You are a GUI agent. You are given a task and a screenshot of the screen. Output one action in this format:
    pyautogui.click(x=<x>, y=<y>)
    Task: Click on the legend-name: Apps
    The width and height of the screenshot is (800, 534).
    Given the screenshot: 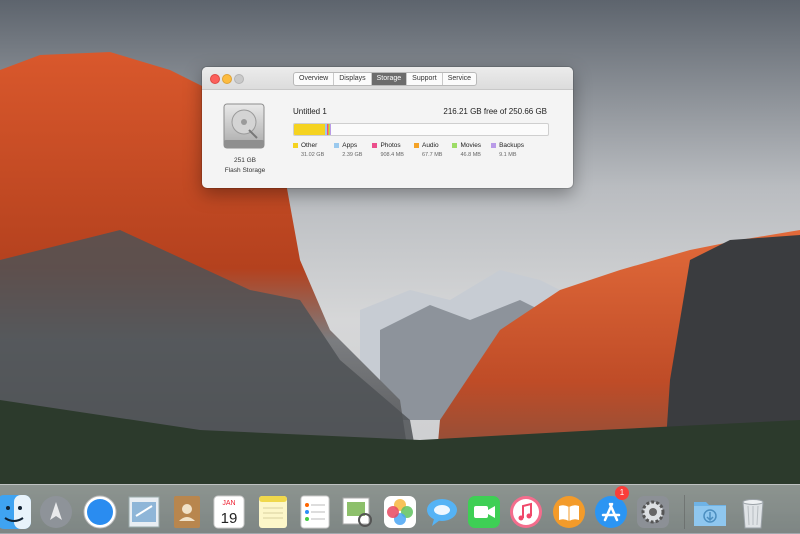 What is the action you would take?
    pyautogui.click(x=350, y=145)
    